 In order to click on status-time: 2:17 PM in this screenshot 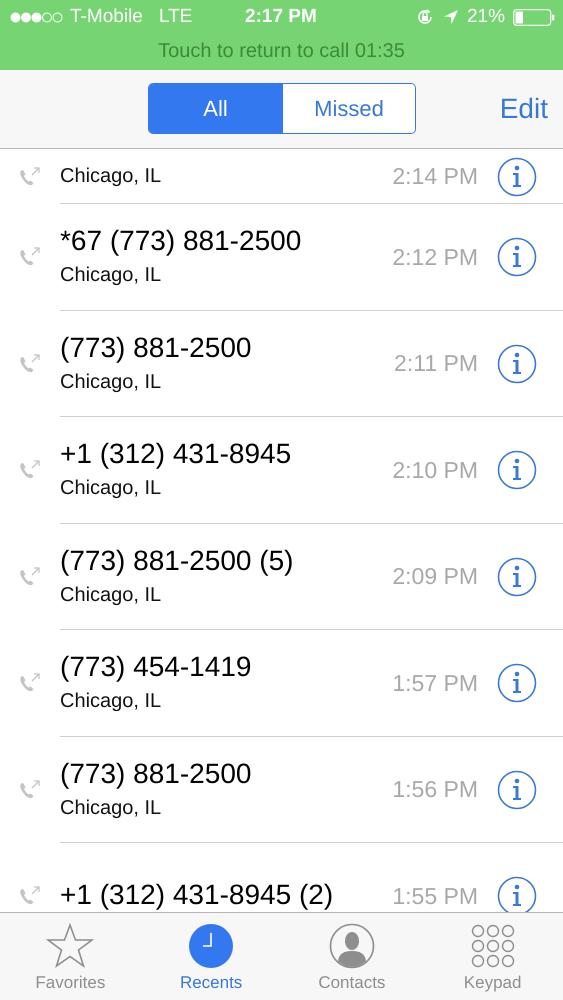, I will do `click(281, 17)`.